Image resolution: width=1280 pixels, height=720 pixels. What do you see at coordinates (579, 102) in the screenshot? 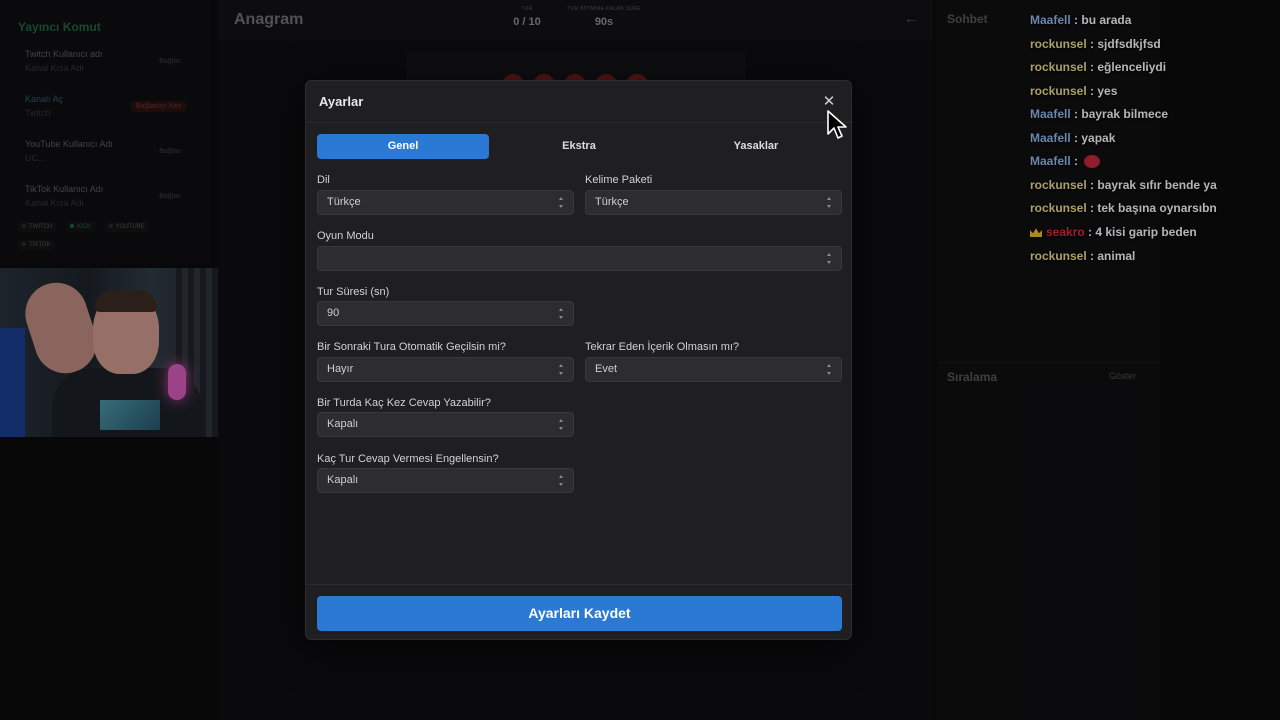
I see `modal-header: Ayarlar ✕` at bounding box center [579, 102].